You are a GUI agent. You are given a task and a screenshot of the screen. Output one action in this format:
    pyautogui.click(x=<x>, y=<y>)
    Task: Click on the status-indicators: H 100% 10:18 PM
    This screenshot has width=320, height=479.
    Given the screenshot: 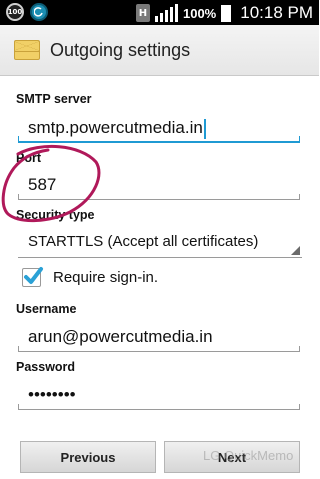 What is the action you would take?
    pyautogui.click(x=224, y=13)
    